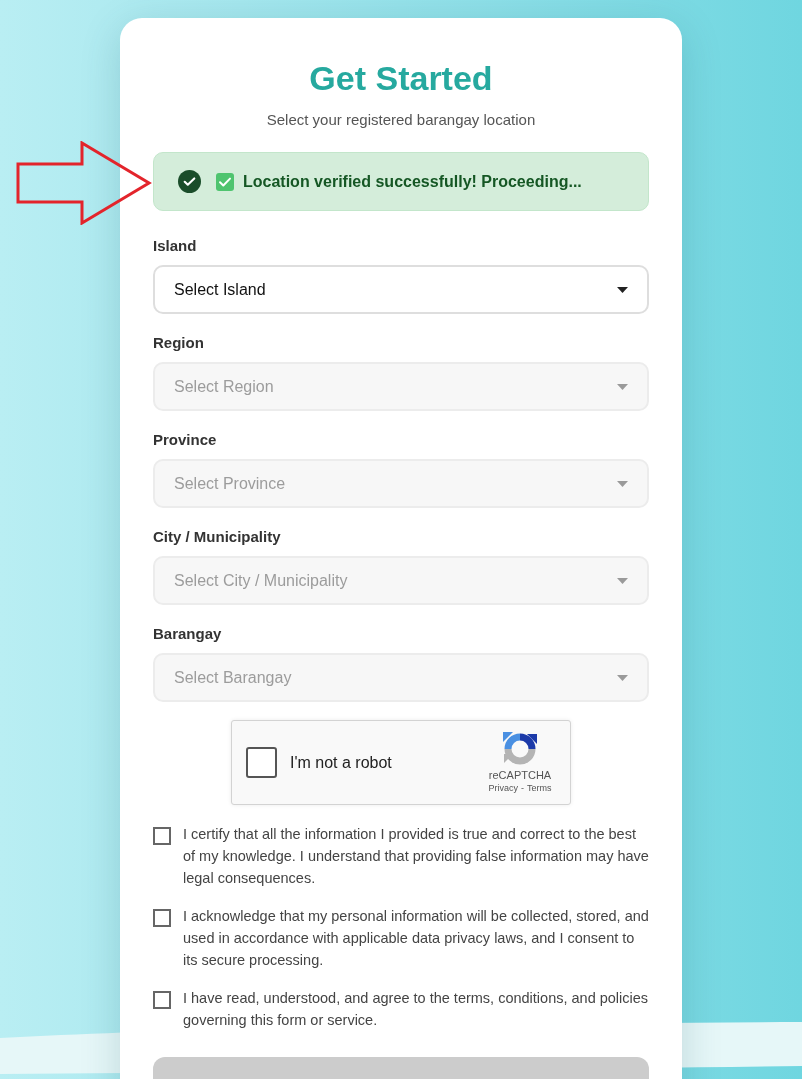 Image resolution: width=802 pixels, height=1079 pixels. I want to click on captcha-brand: reCAPTCHA, so click(520, 775).